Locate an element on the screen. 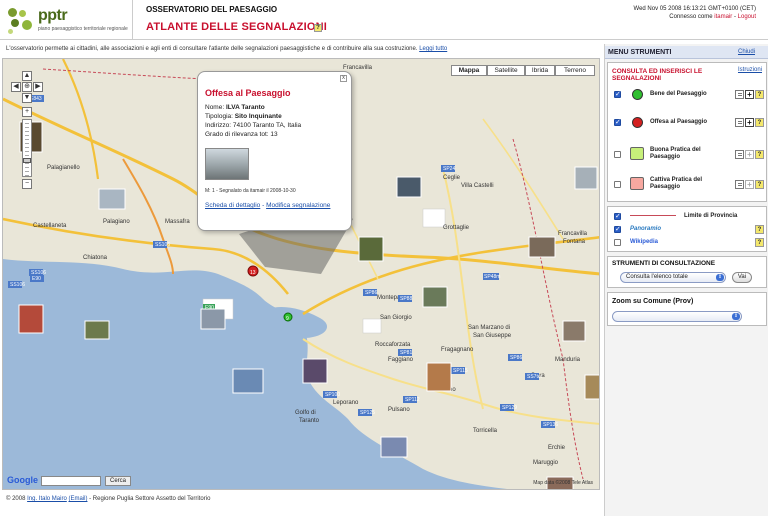 The image size is (768, 516). zoom-slider is located at coordinates (27, 148).